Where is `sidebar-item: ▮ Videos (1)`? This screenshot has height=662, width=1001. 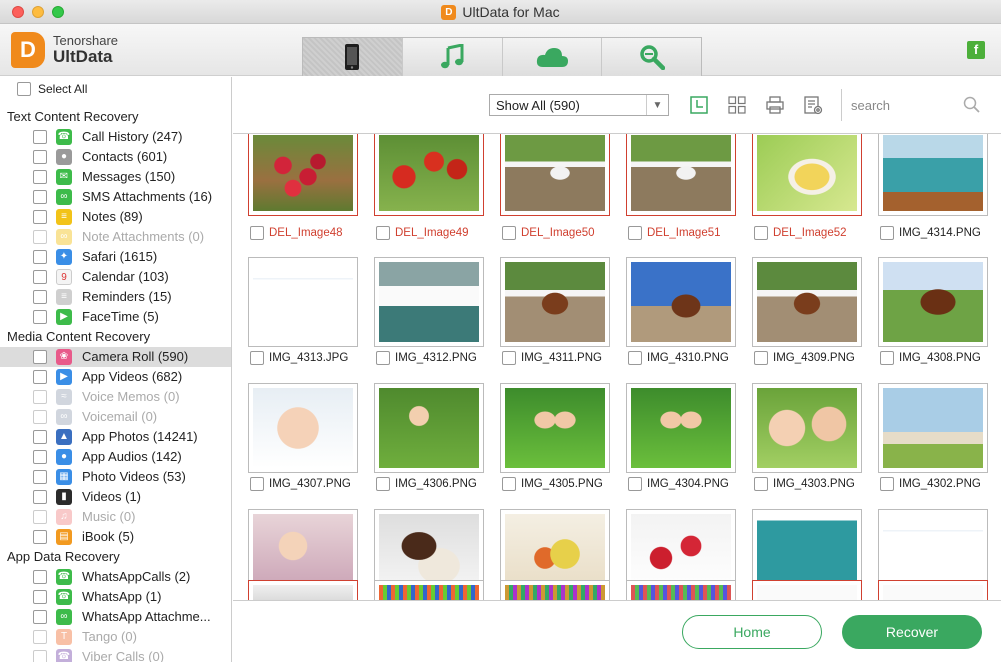
sidebar-item: ▮ Videos (1) is located at coordinates (115, 497).